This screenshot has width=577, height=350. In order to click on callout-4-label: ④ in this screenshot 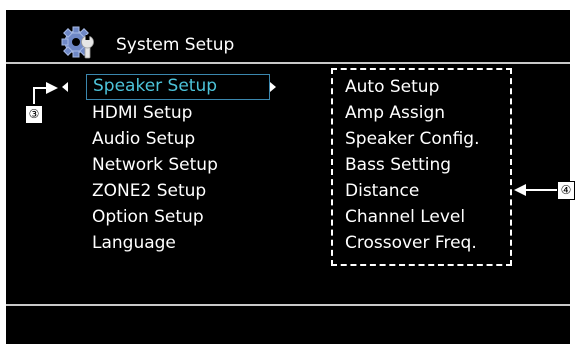, I will do `click(566, 190)`.